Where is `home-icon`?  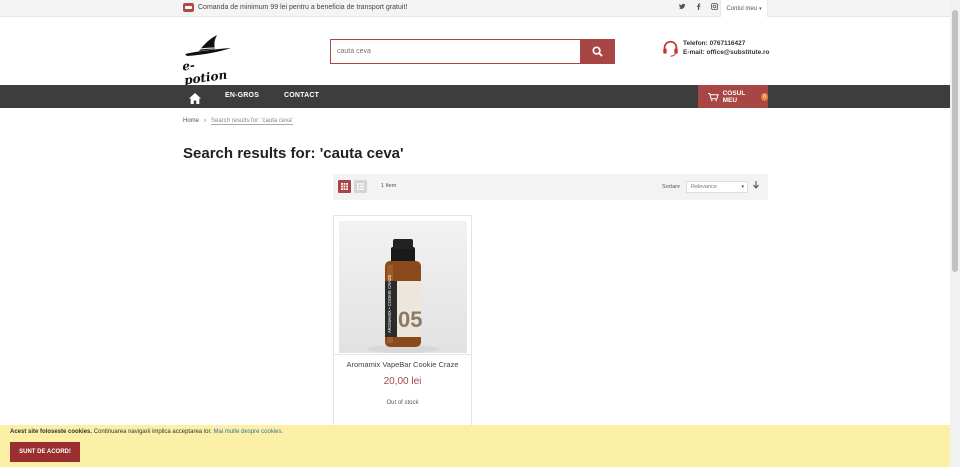
home-icon is located at coordinates (195, 100).